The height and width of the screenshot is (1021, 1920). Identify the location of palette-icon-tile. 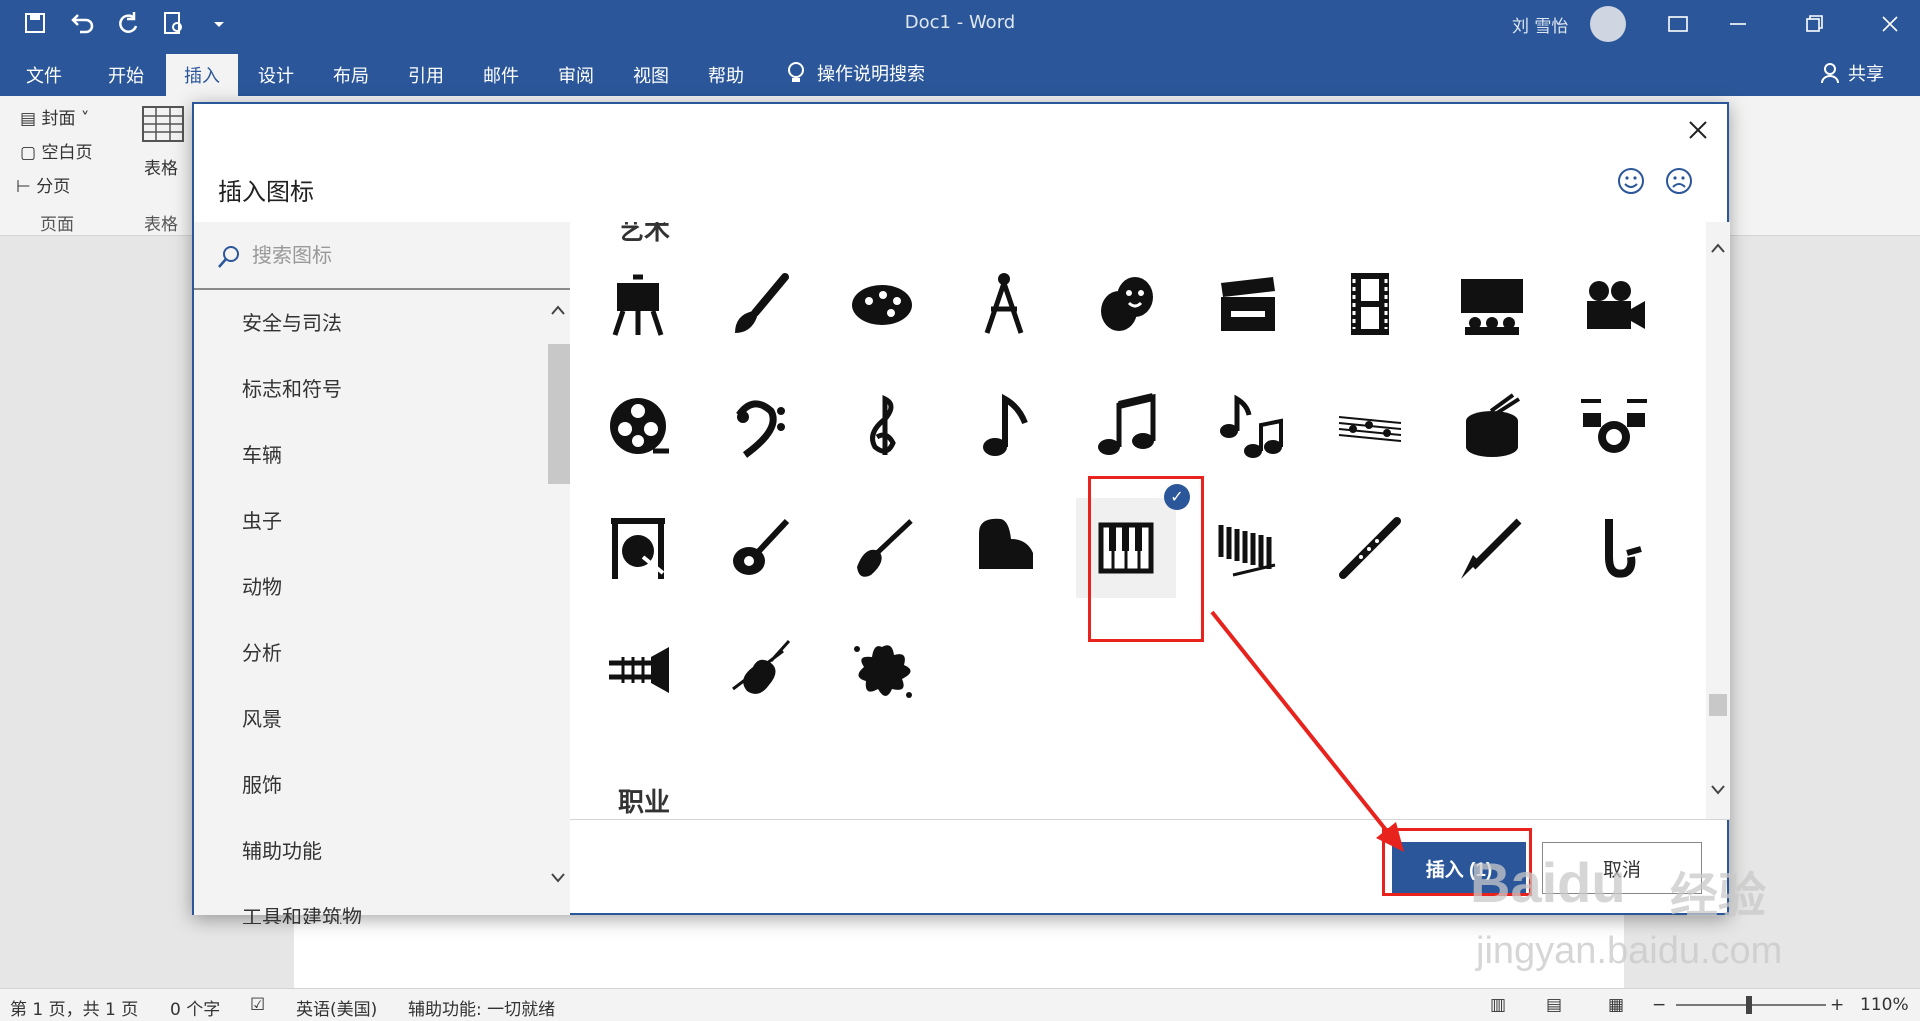
(882, 304).